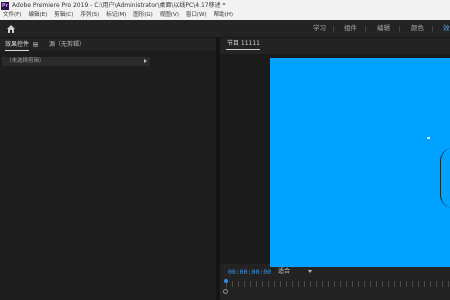  What do you see at coordinates (383, 28) in the screenshot?
I see `workspace-tab-editing: 编辑` at bounding box center [383, 28].